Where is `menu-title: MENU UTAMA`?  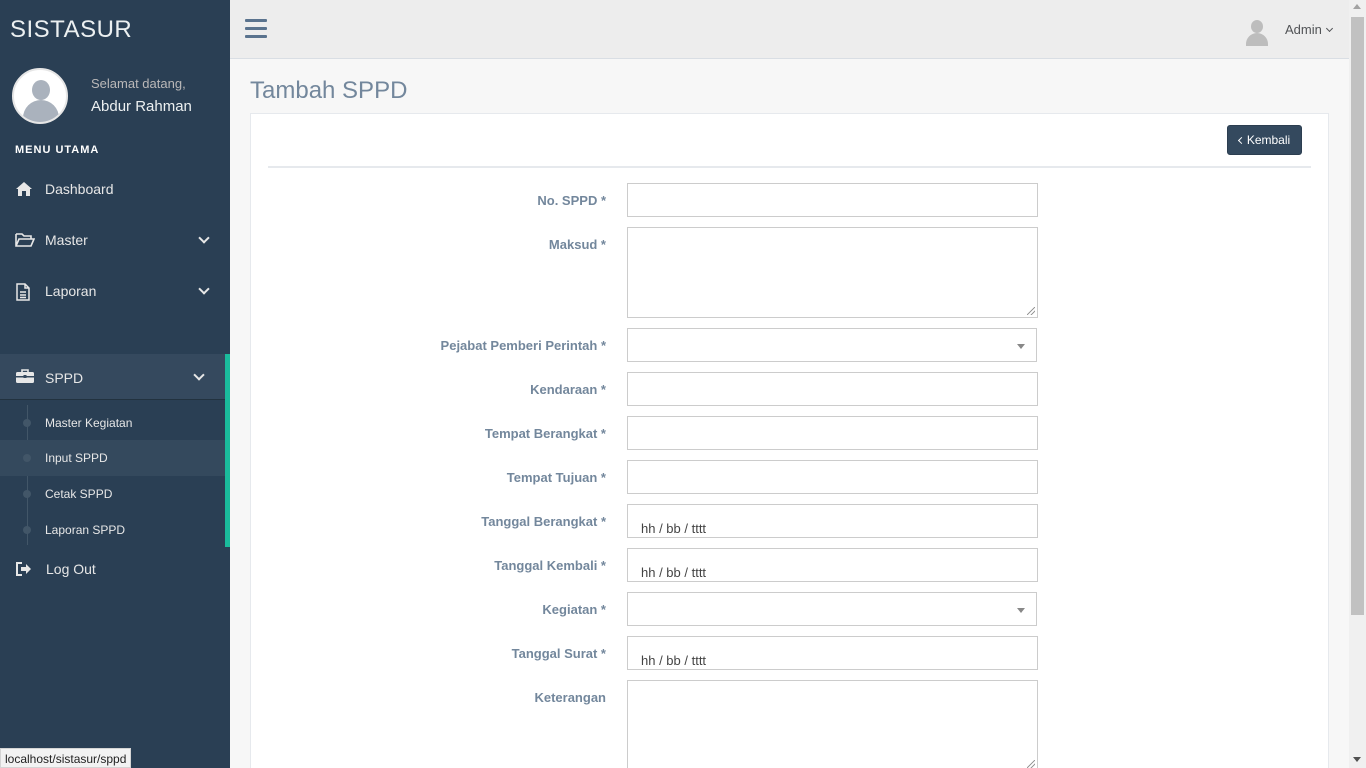
menu-title: MENU UTAMA is located at coordinates (57, 150).